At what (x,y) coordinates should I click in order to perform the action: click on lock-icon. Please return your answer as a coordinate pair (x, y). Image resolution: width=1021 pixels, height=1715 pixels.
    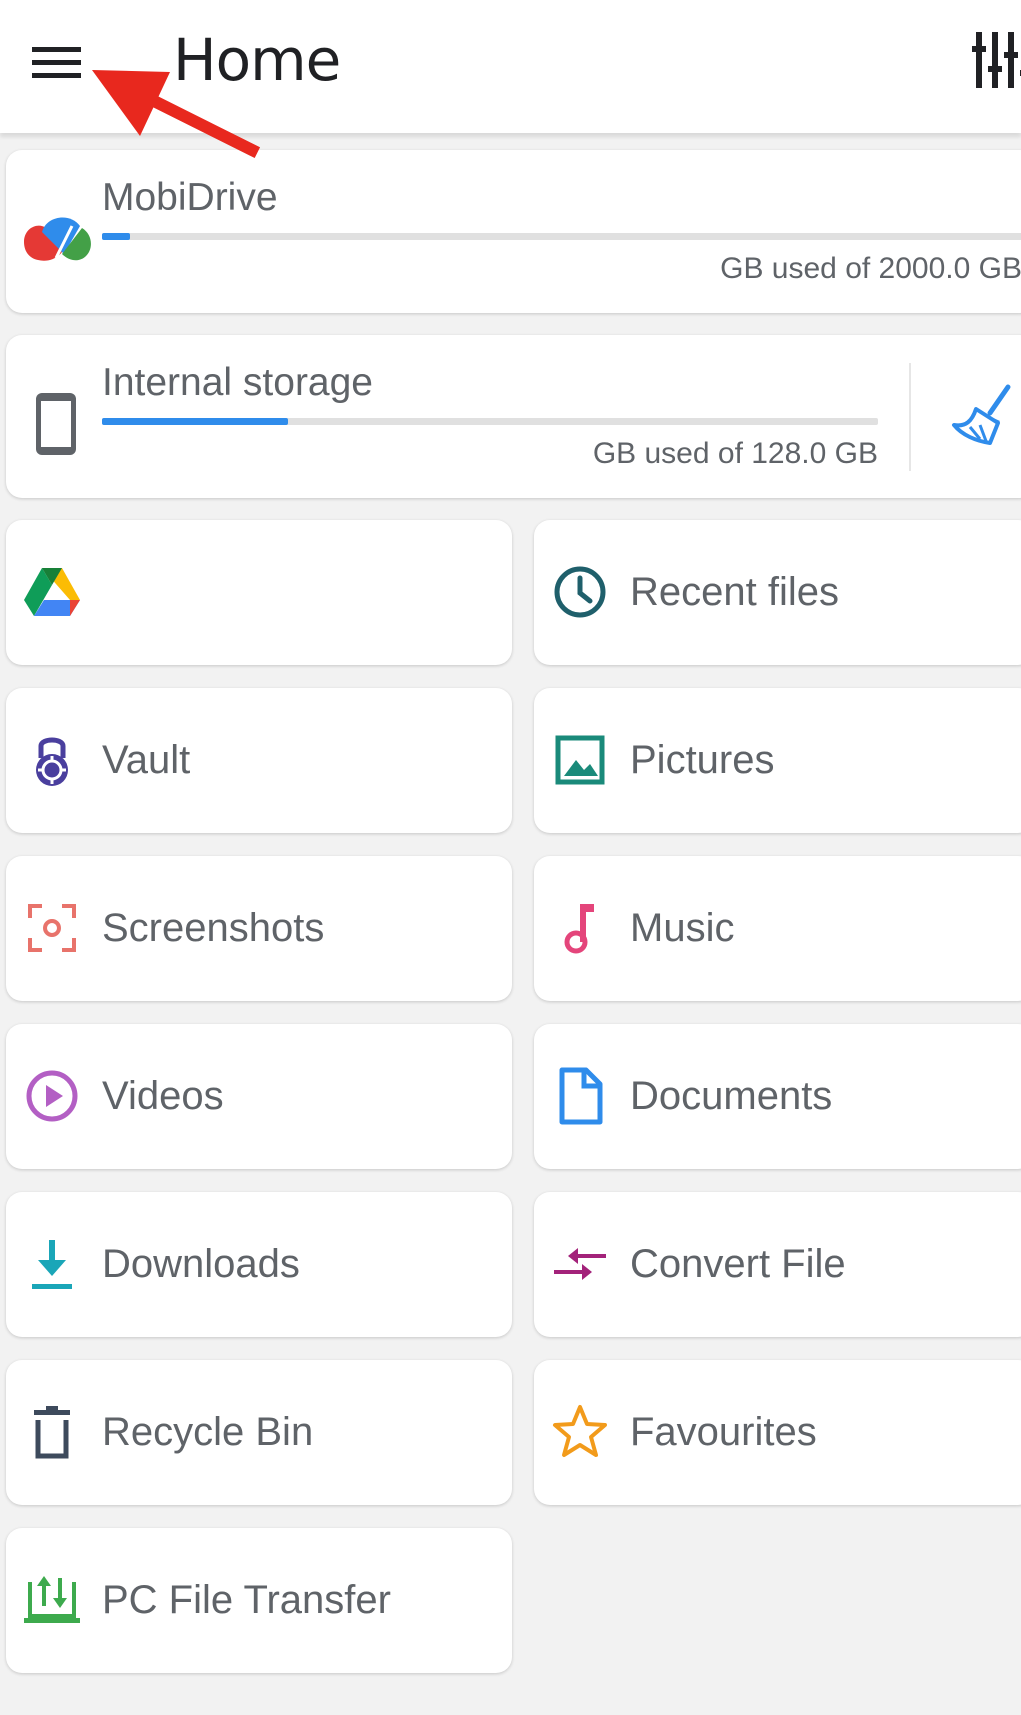
    Looking at the image, I should click on (52, 760).